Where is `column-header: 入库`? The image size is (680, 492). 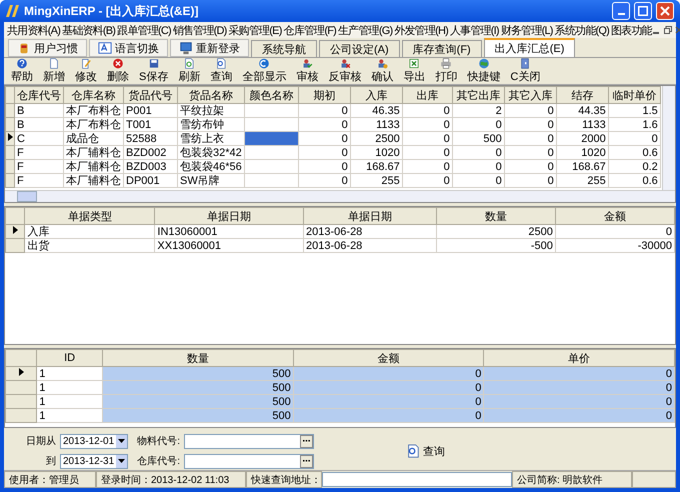 column-header: 入库 is located at coordinates (376, 95).